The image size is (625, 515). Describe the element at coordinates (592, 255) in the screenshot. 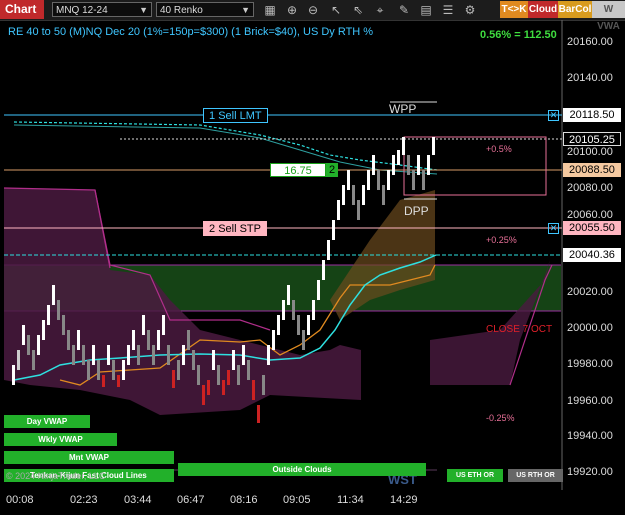

I see `cloud-price-box: 20040.36` at that location.